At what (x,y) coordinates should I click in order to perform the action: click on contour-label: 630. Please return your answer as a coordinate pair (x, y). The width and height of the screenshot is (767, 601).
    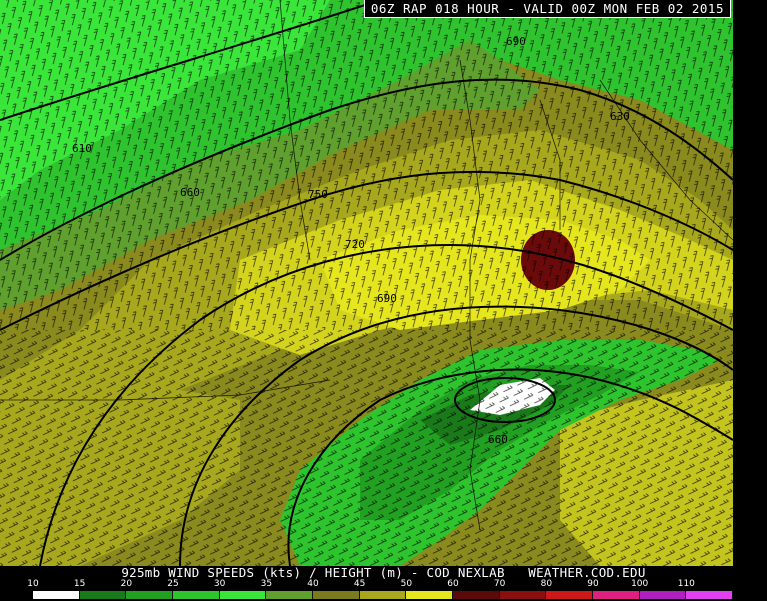
    Looking at the image, I should click on (620, 116).